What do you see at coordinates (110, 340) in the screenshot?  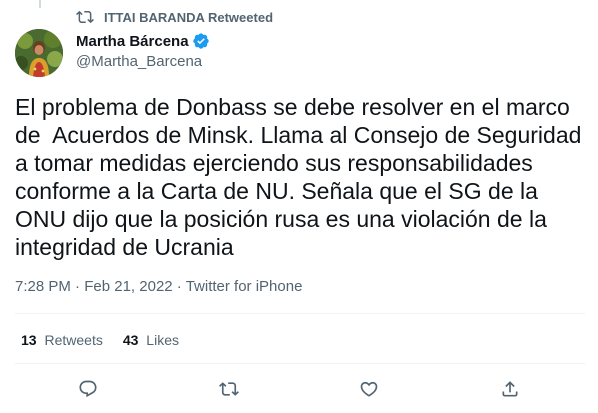 I see `tweet-stats: 13 Retweets 43 Likes` at bounding box center [110, 340].